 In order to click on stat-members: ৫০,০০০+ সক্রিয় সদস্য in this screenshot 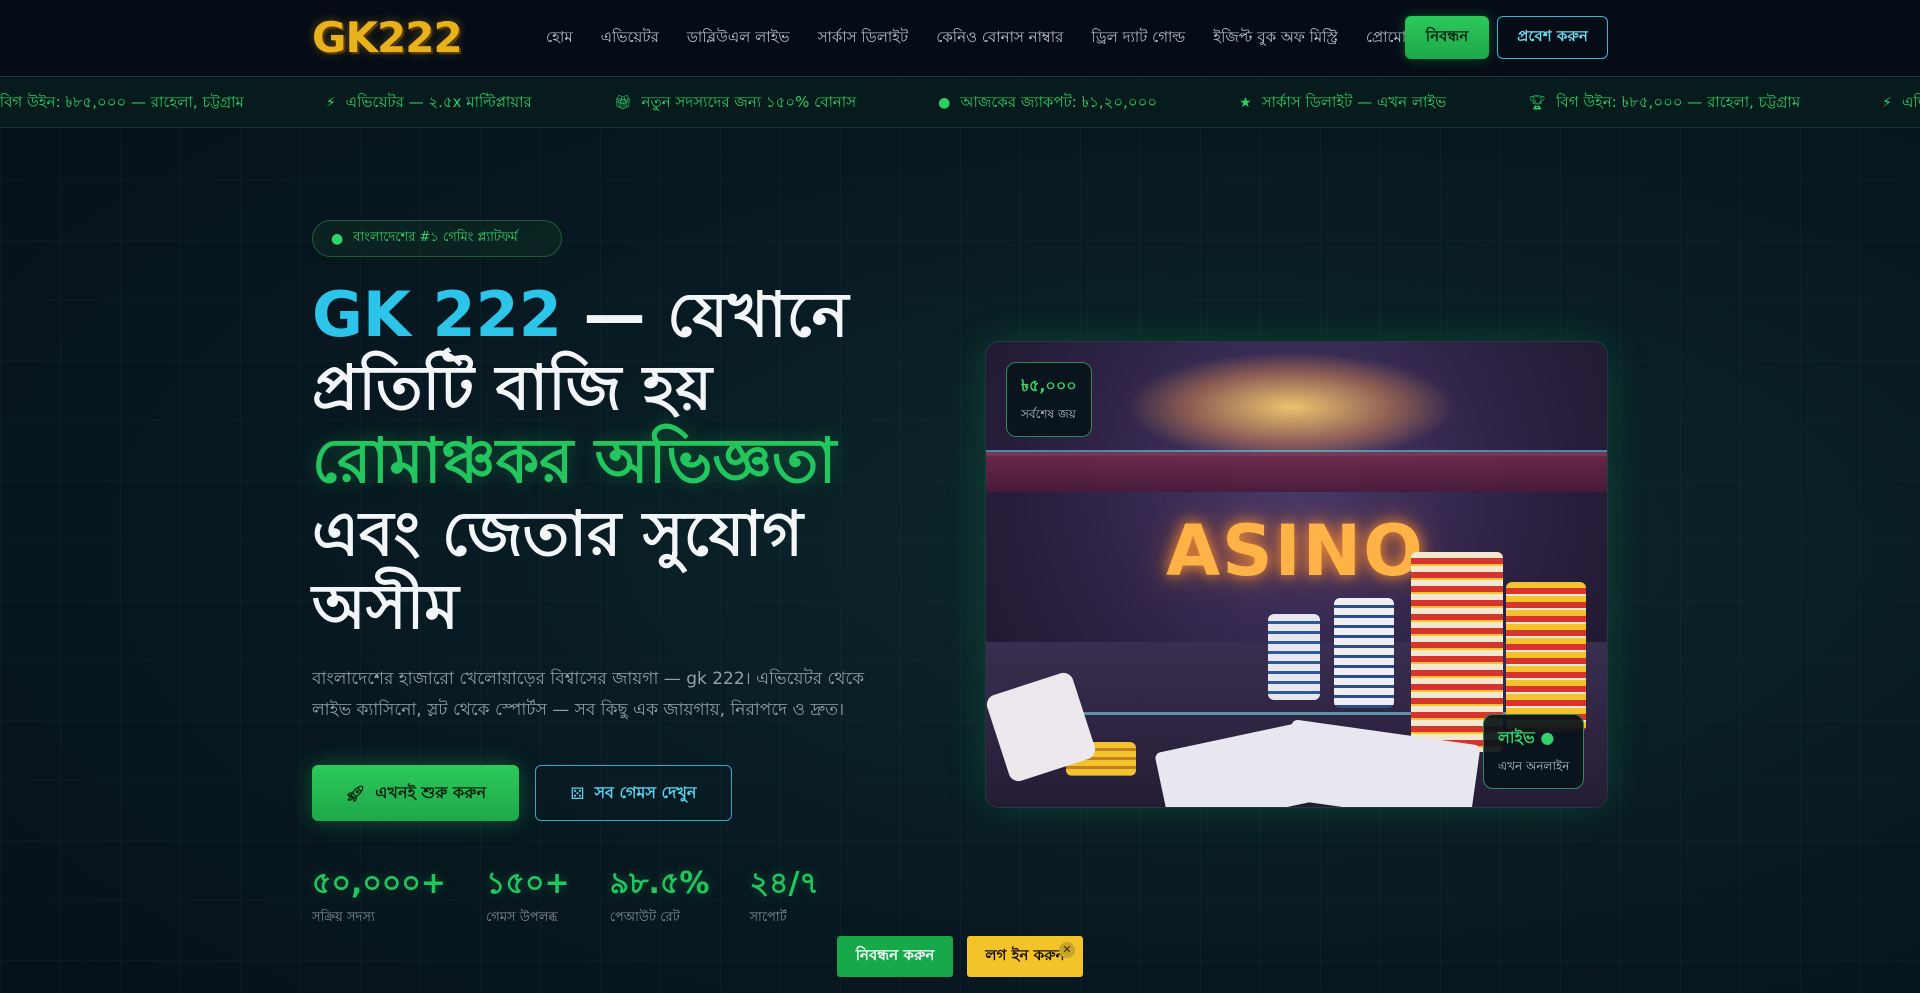, I will do `click(379, 897)`.